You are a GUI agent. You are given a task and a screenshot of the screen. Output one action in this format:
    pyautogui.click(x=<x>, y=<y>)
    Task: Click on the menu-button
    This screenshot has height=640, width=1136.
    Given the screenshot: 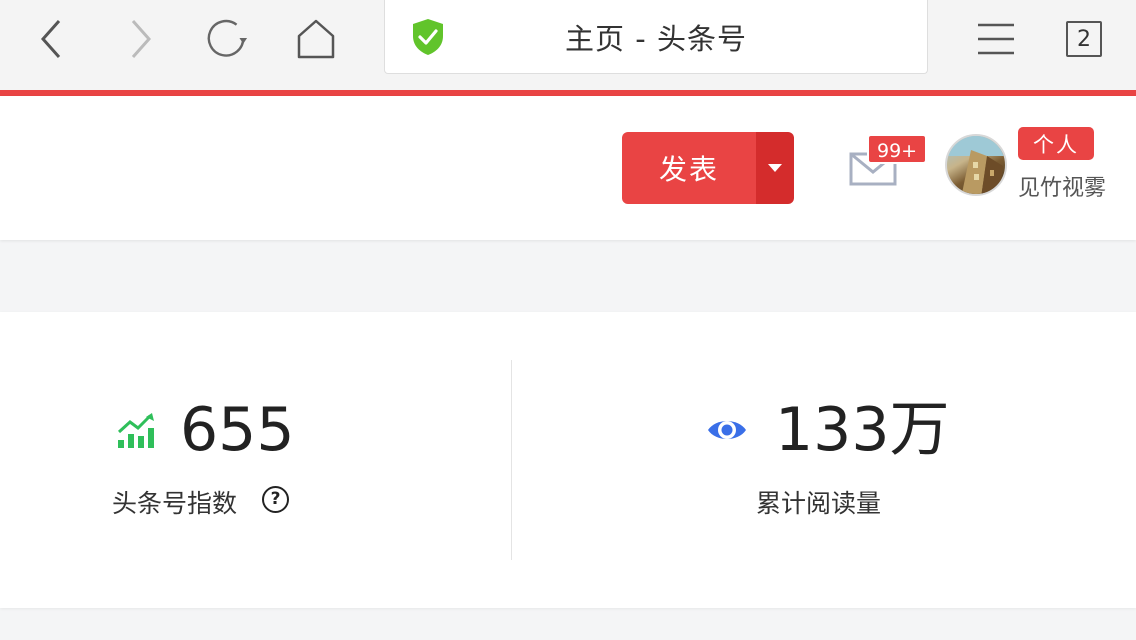 What is the action you would take?
    pyautogui.click(x=996, y=39)
    